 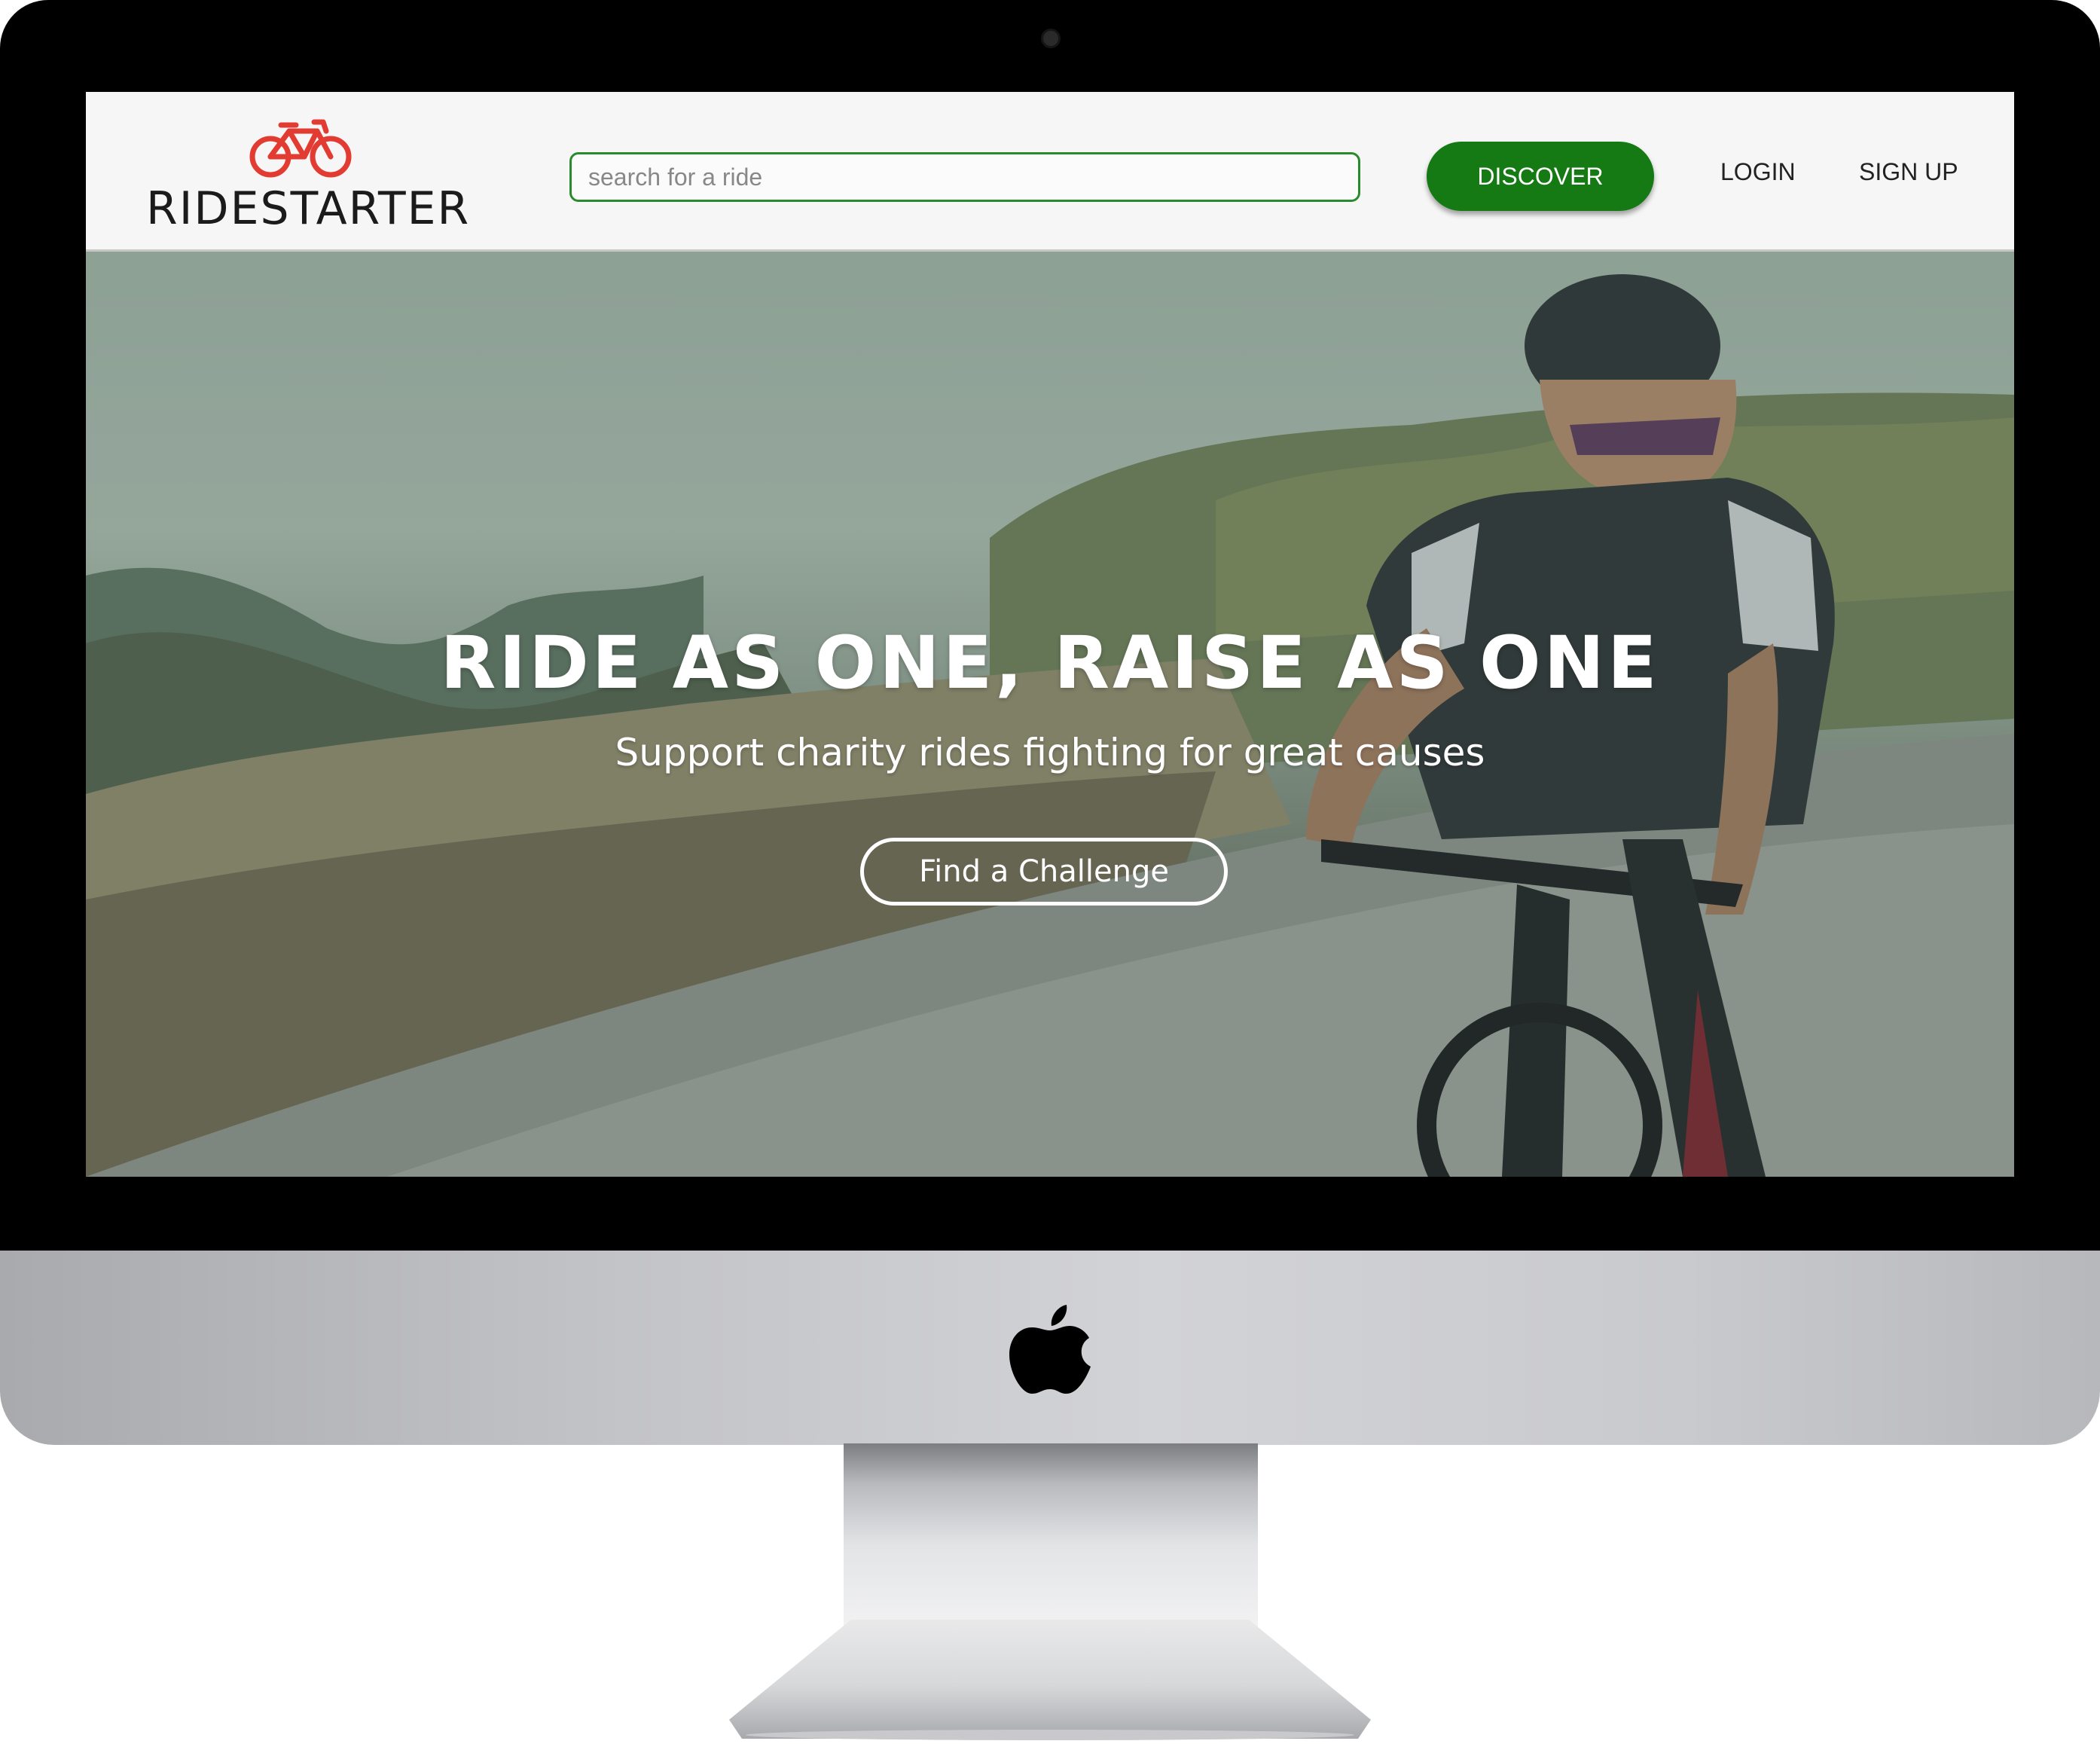 I want to click on monitor-stand-neck, so click(x=1051, y=1536).